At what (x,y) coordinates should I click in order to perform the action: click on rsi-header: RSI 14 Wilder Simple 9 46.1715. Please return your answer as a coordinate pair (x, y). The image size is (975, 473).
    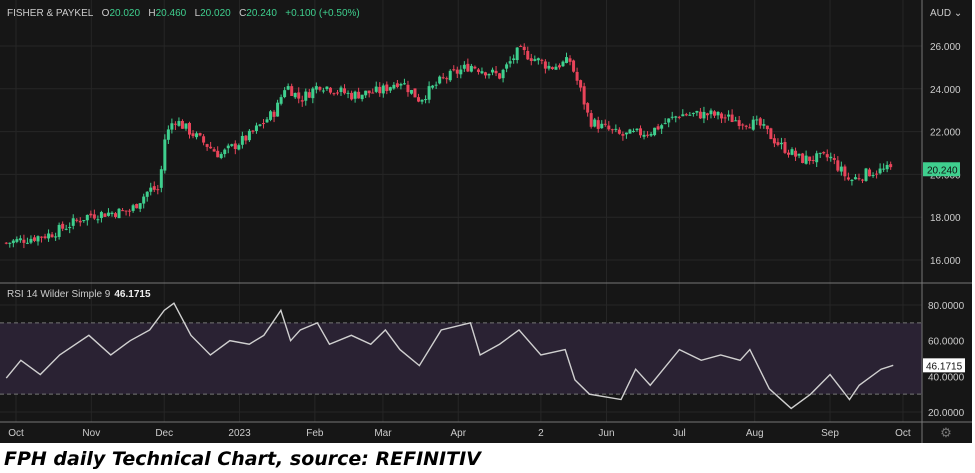
    Looking at the image, I should click on (79, 294).